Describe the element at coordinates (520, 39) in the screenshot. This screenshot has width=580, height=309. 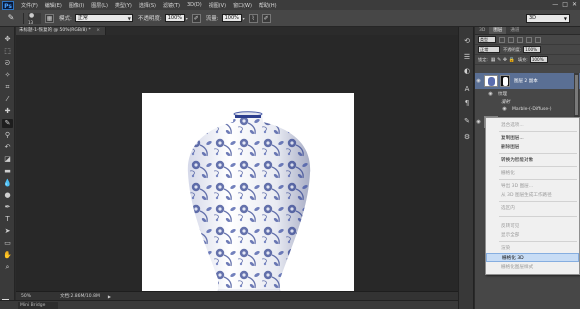
I see `filter-type-icon` at that location.